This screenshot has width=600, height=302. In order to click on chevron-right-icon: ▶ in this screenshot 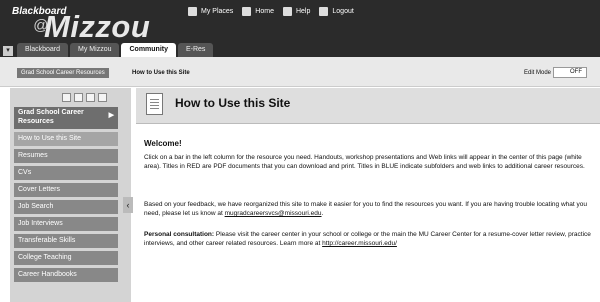, I will do `click(111, 115)`.